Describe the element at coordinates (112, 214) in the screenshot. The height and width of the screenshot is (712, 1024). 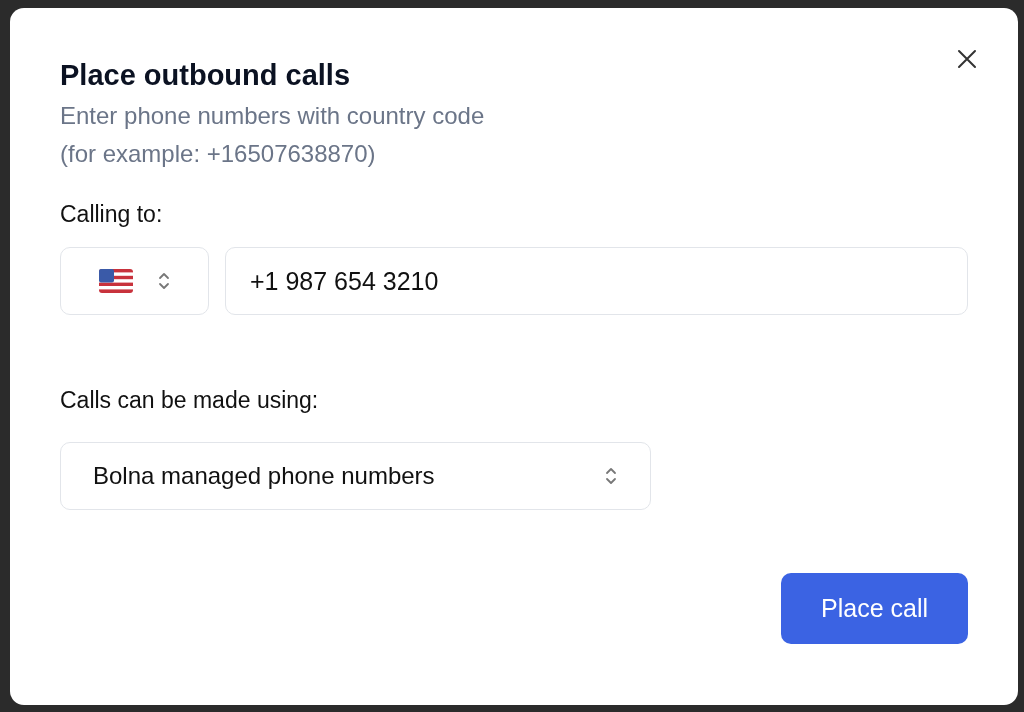
I see `field-label: Calling to:` at that location.